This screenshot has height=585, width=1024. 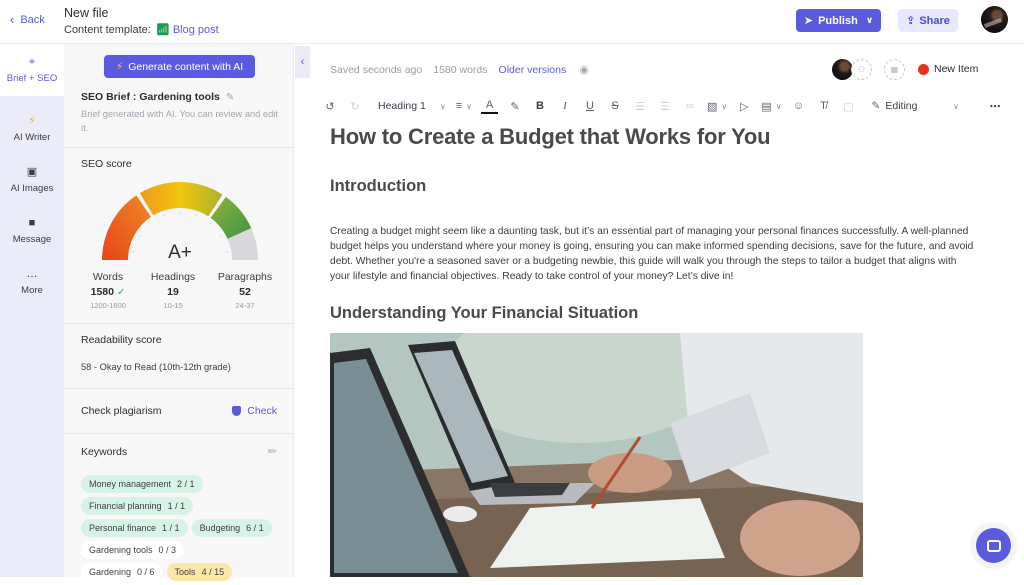 I want to click on rail-item-message: ■ Message, so click(x=32, y=231).